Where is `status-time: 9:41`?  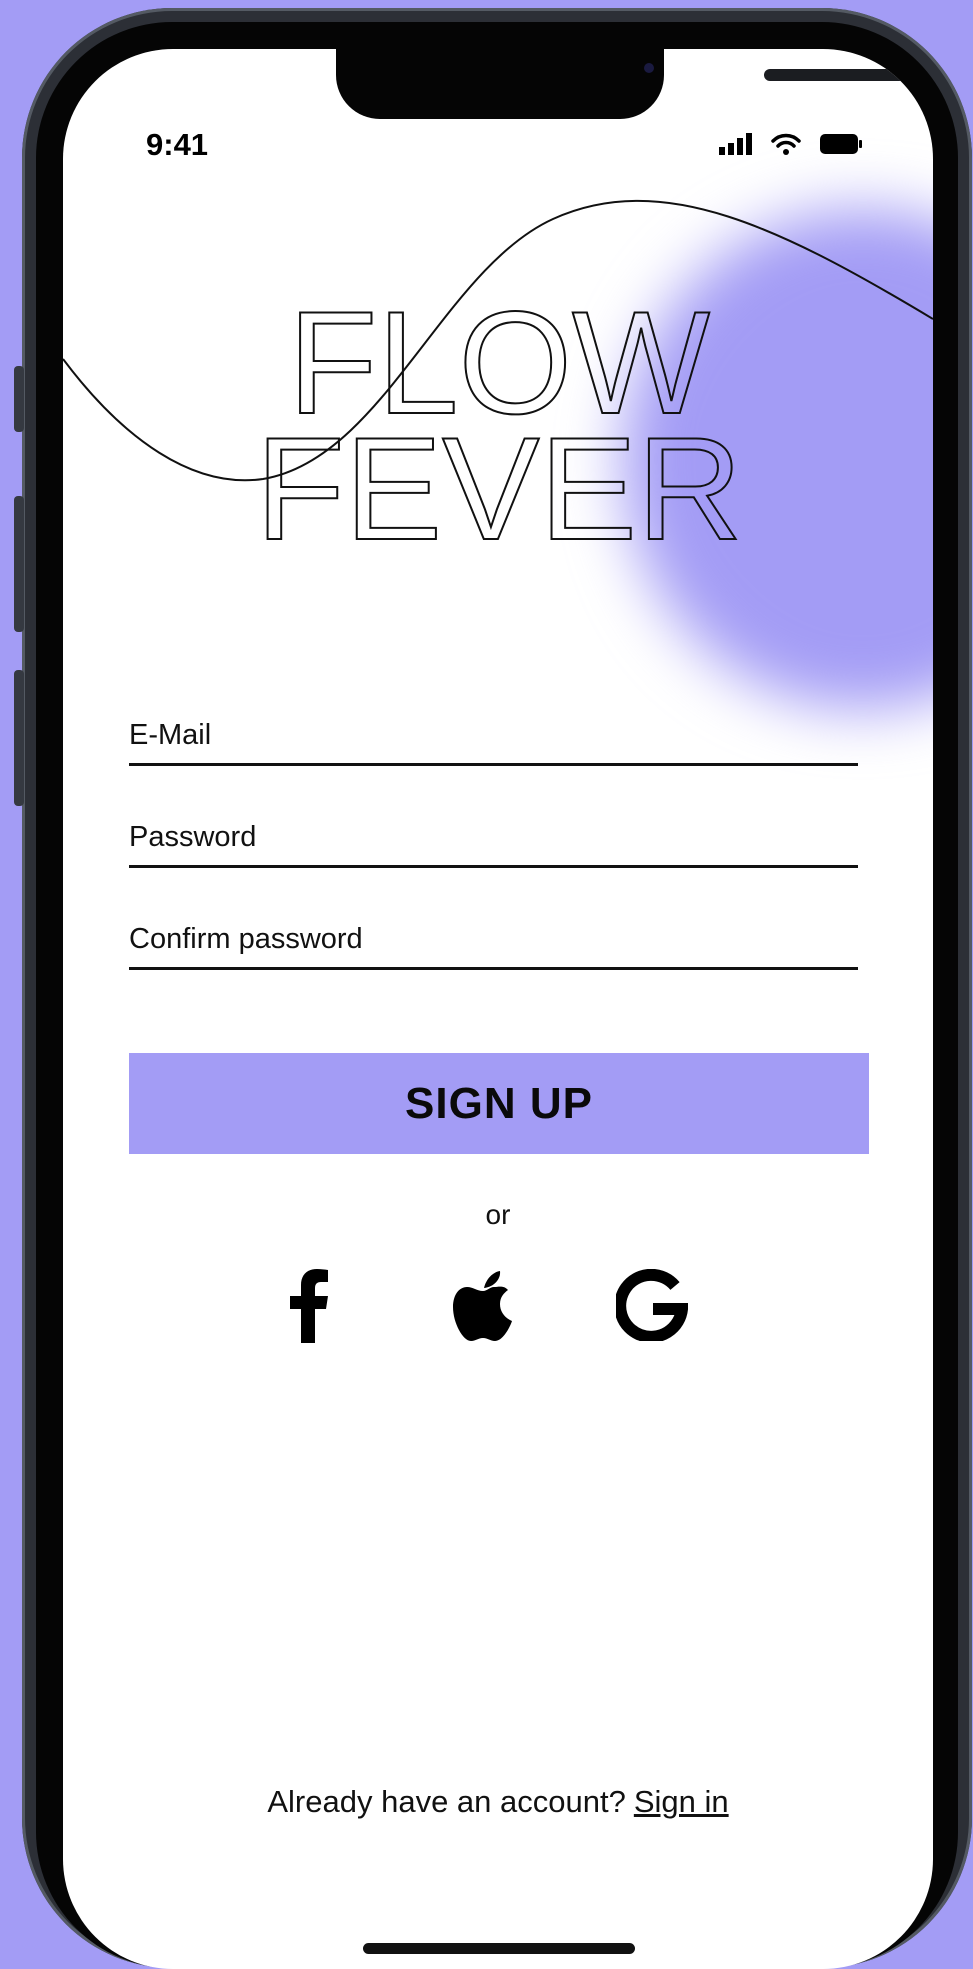
status-time: 9:41 is located at coordinates (177, 144).